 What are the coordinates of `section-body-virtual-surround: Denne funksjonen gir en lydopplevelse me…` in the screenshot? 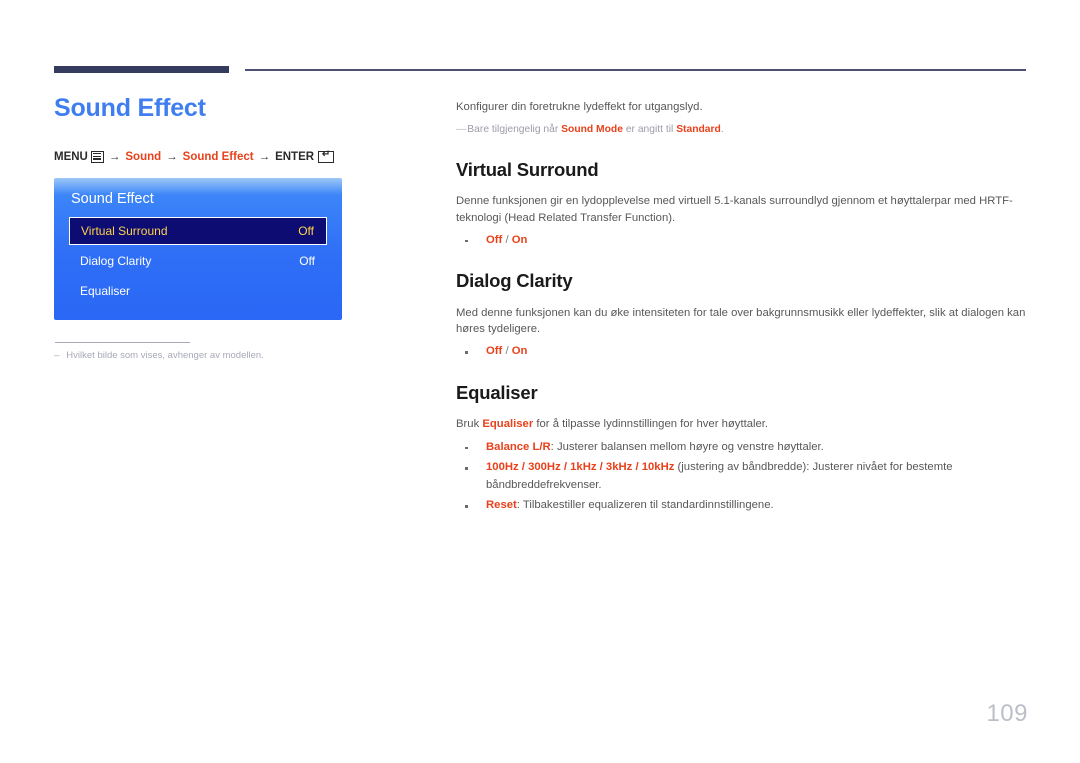 It's located at (734, 209).